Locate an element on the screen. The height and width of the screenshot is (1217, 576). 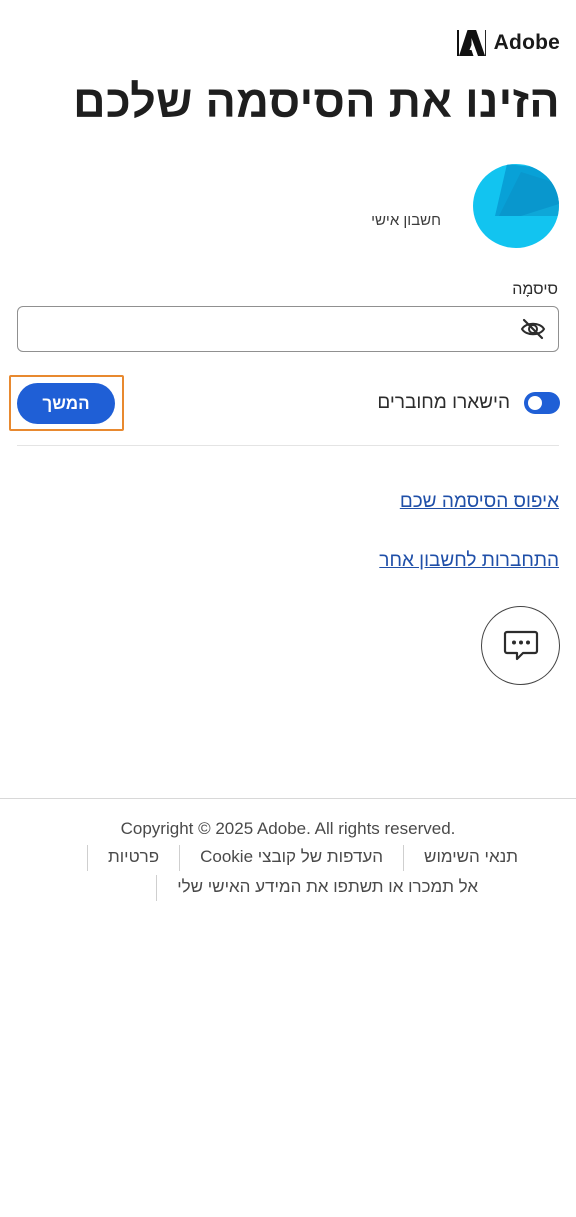
stay-signed-in-toggle is located at coordinates (542, 403).